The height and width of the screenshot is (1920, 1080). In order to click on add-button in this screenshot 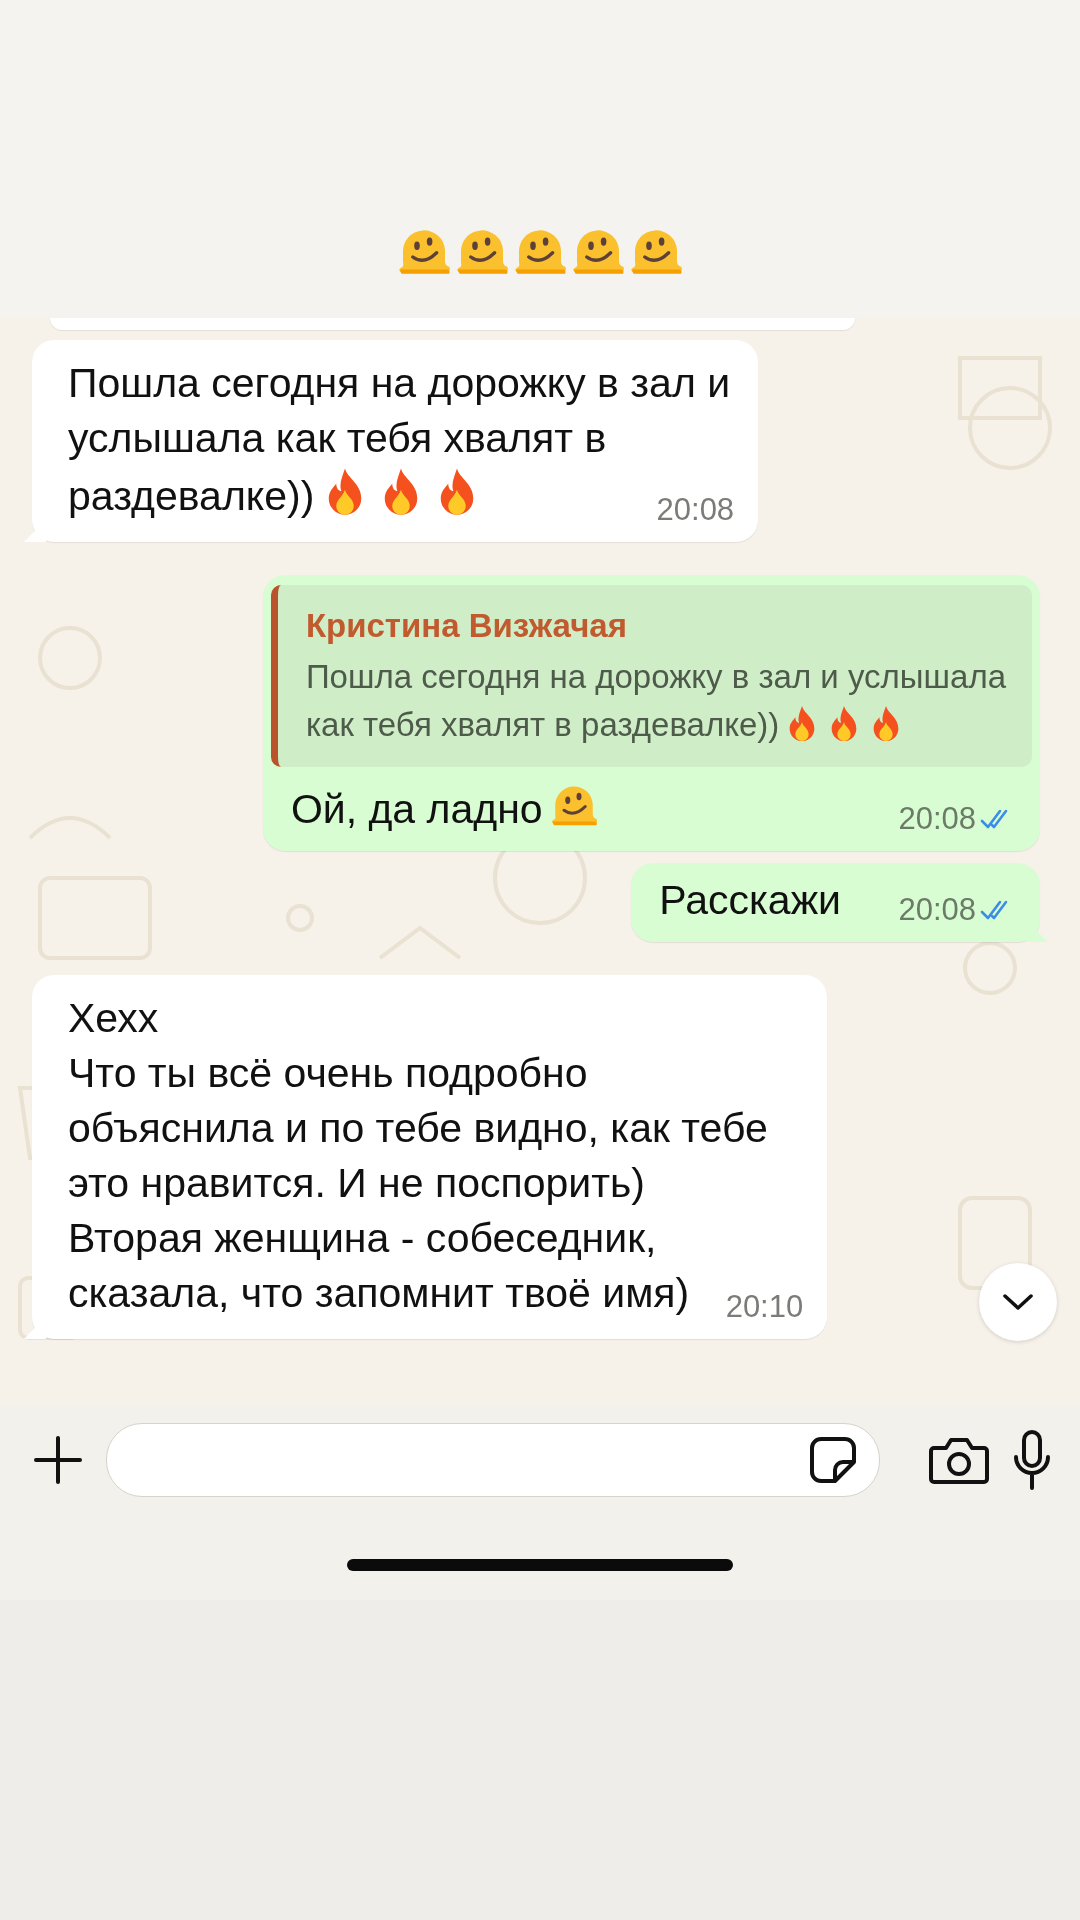, I will do `click(58, 1460)`.